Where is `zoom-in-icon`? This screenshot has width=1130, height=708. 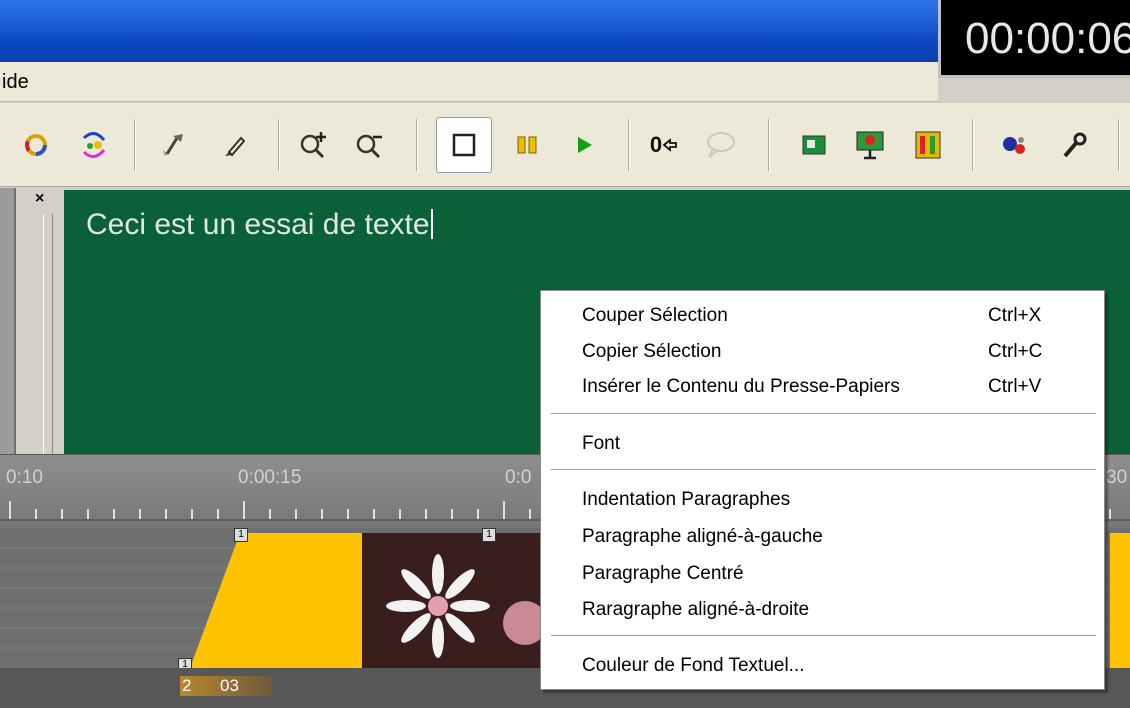
zoom-in-icon is located at coordinates (314, 145).